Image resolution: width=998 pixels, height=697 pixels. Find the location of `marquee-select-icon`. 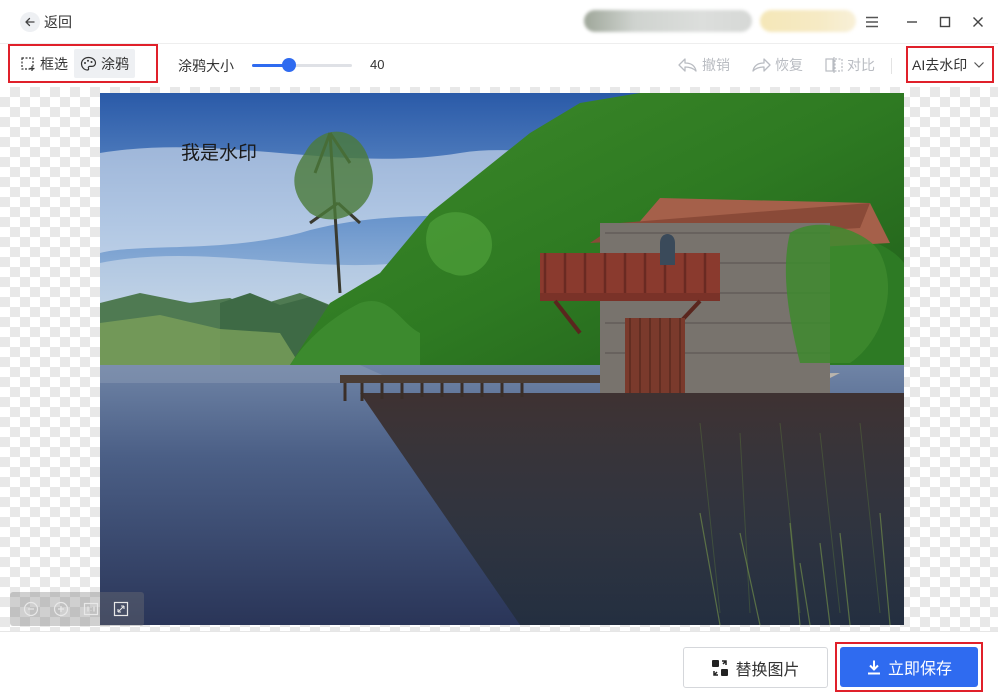

marquee-select-icon is located at coordinates (28, 64).